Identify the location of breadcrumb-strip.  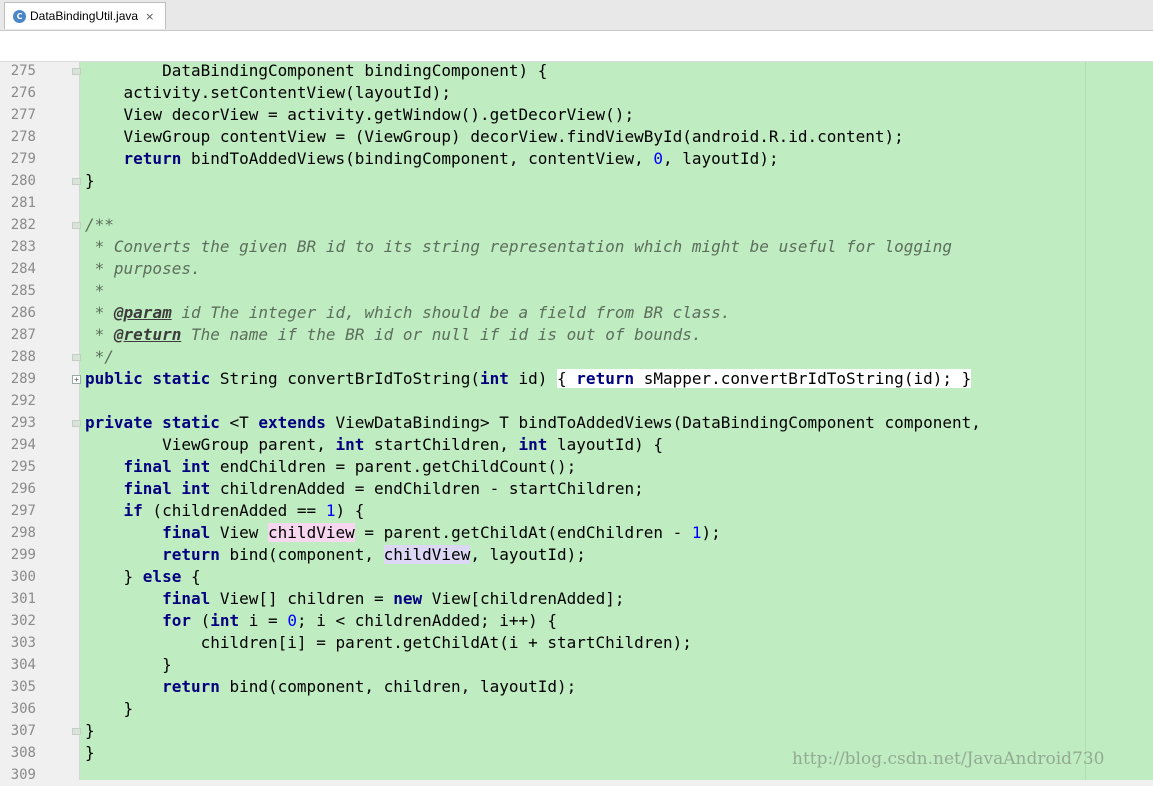
(576, 46).